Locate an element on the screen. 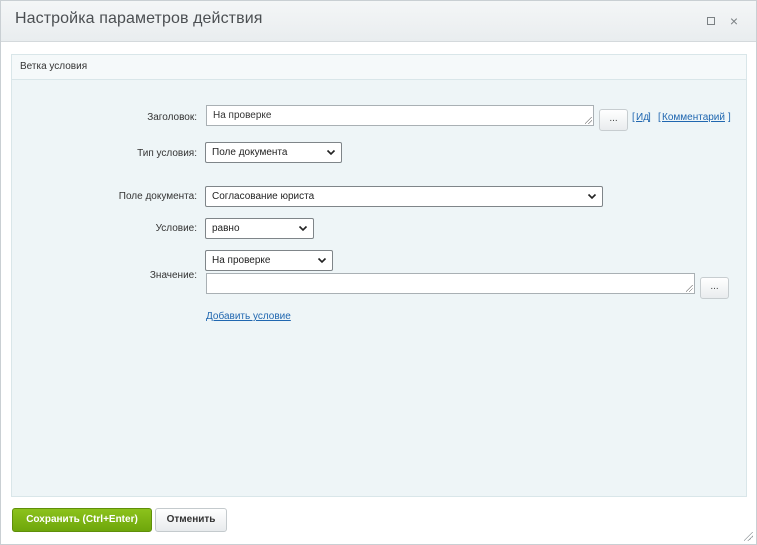 The image size is (757, 545). bracket-close-2: ] is located at coordinates (729, 117).